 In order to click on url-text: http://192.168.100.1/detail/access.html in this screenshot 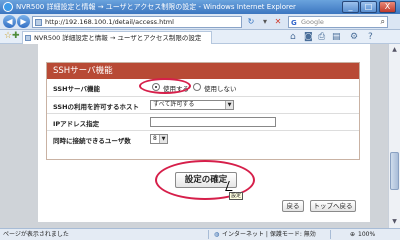, I will do `click(109, 22)`.